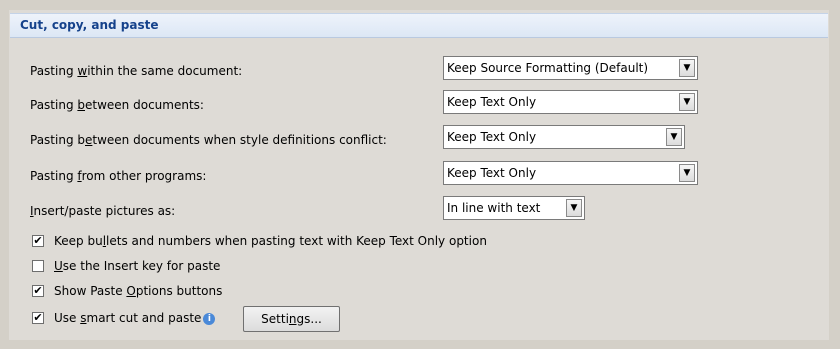  Describe the element at coordinates (548, 68) in the screenshot. I see `select-value: Keep Source Formatting (Default)` at that location.